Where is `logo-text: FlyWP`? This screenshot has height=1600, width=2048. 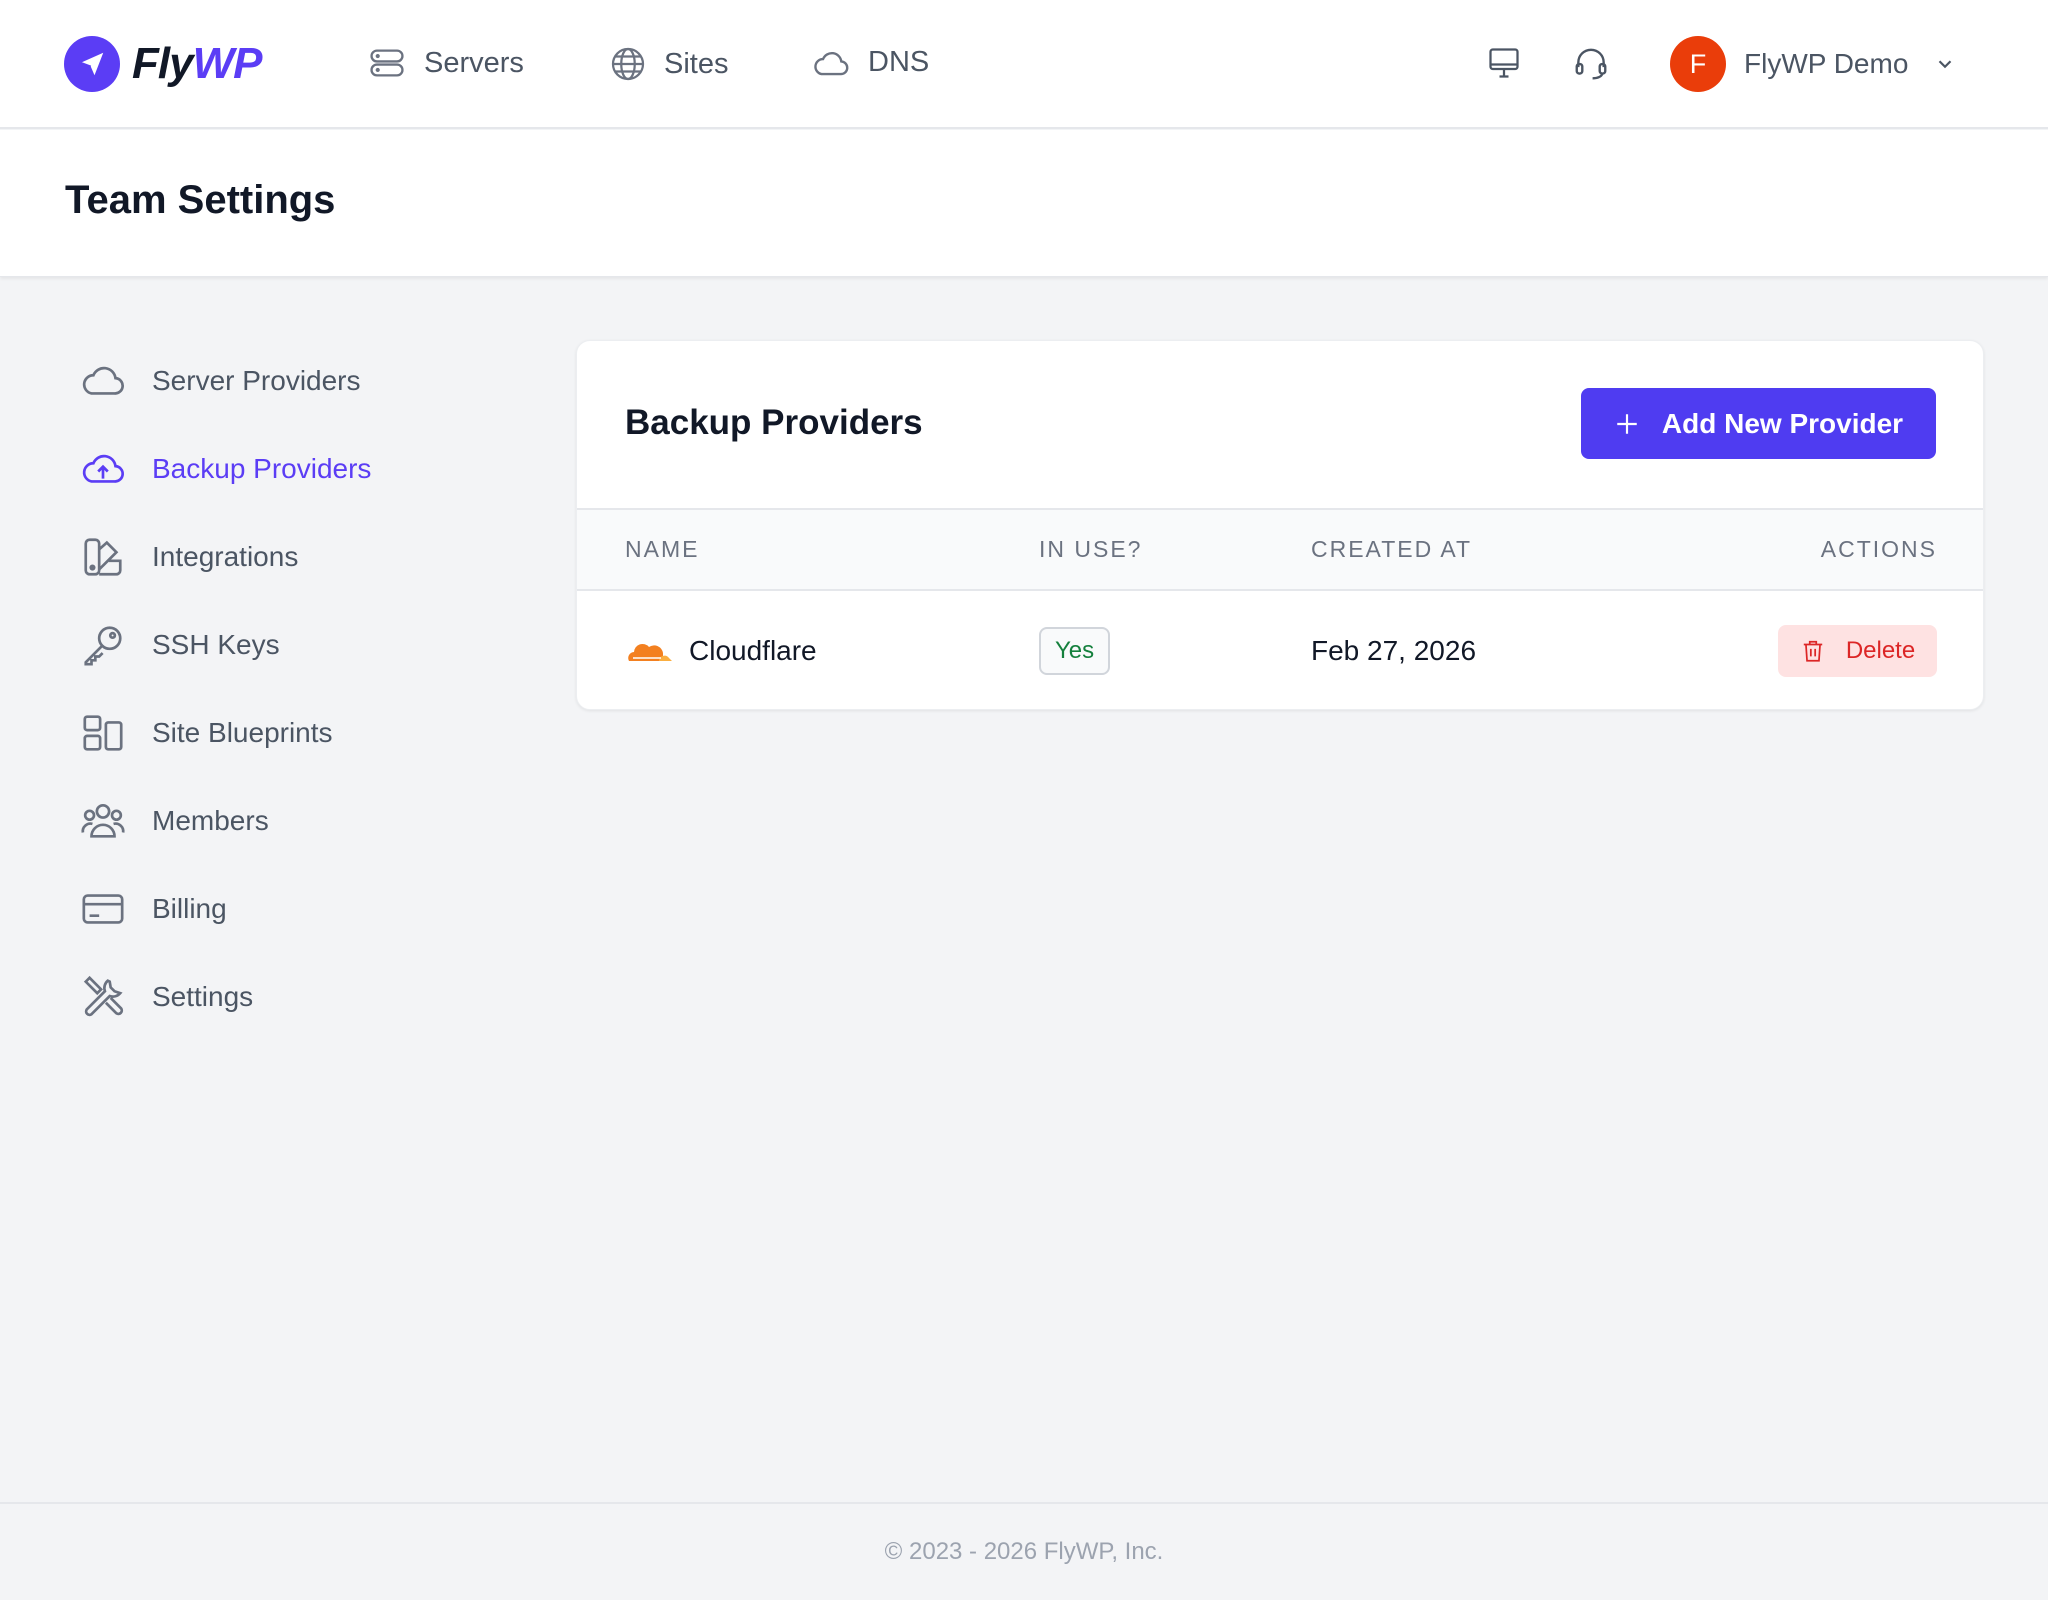
logo-text: FlyWP is located at coordinates (197, 64).